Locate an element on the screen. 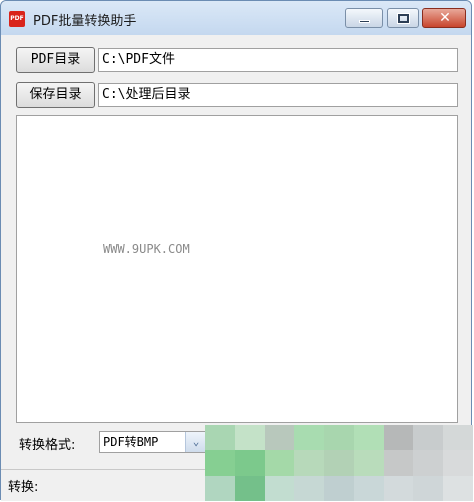  chevron-down-icon: ⌄ is located at coordinates (195, 442).